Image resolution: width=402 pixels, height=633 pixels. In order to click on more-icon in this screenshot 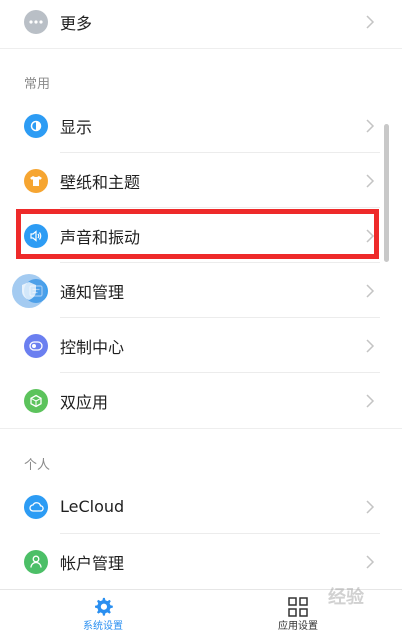, I will do `click(36, 21)`.